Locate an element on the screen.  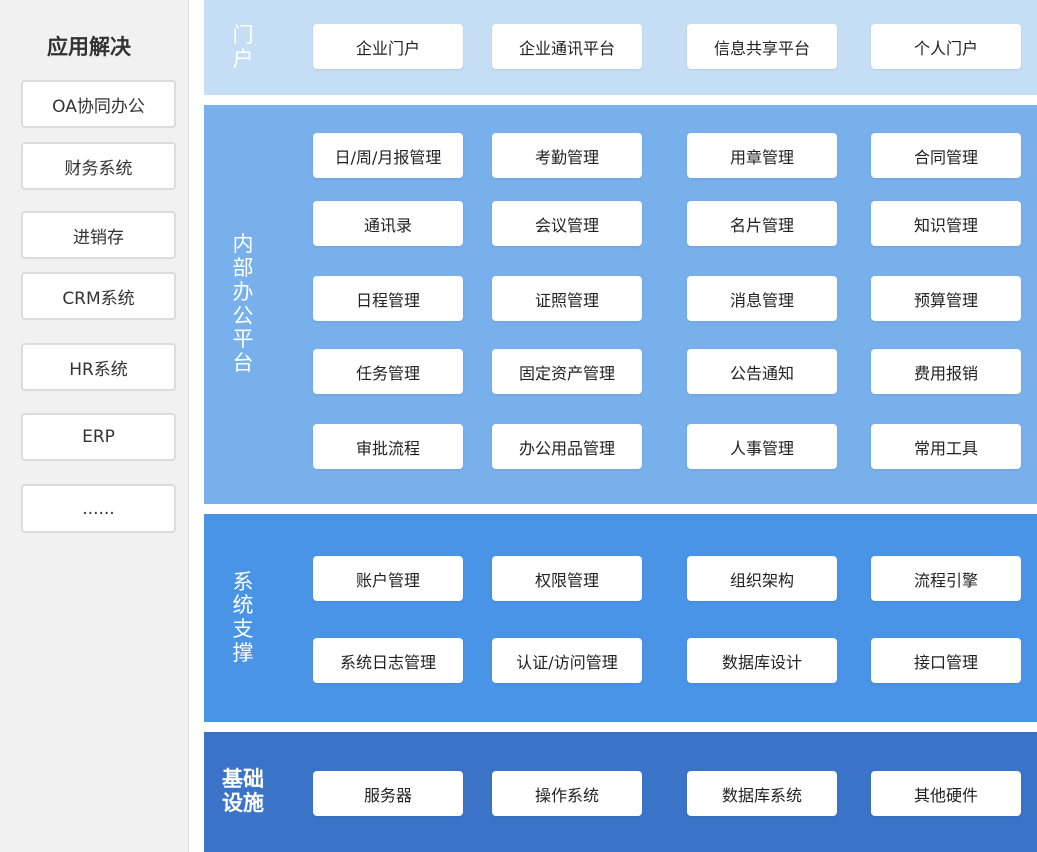
office-module-button: 合同管理 is located at coordinates (946, 155).